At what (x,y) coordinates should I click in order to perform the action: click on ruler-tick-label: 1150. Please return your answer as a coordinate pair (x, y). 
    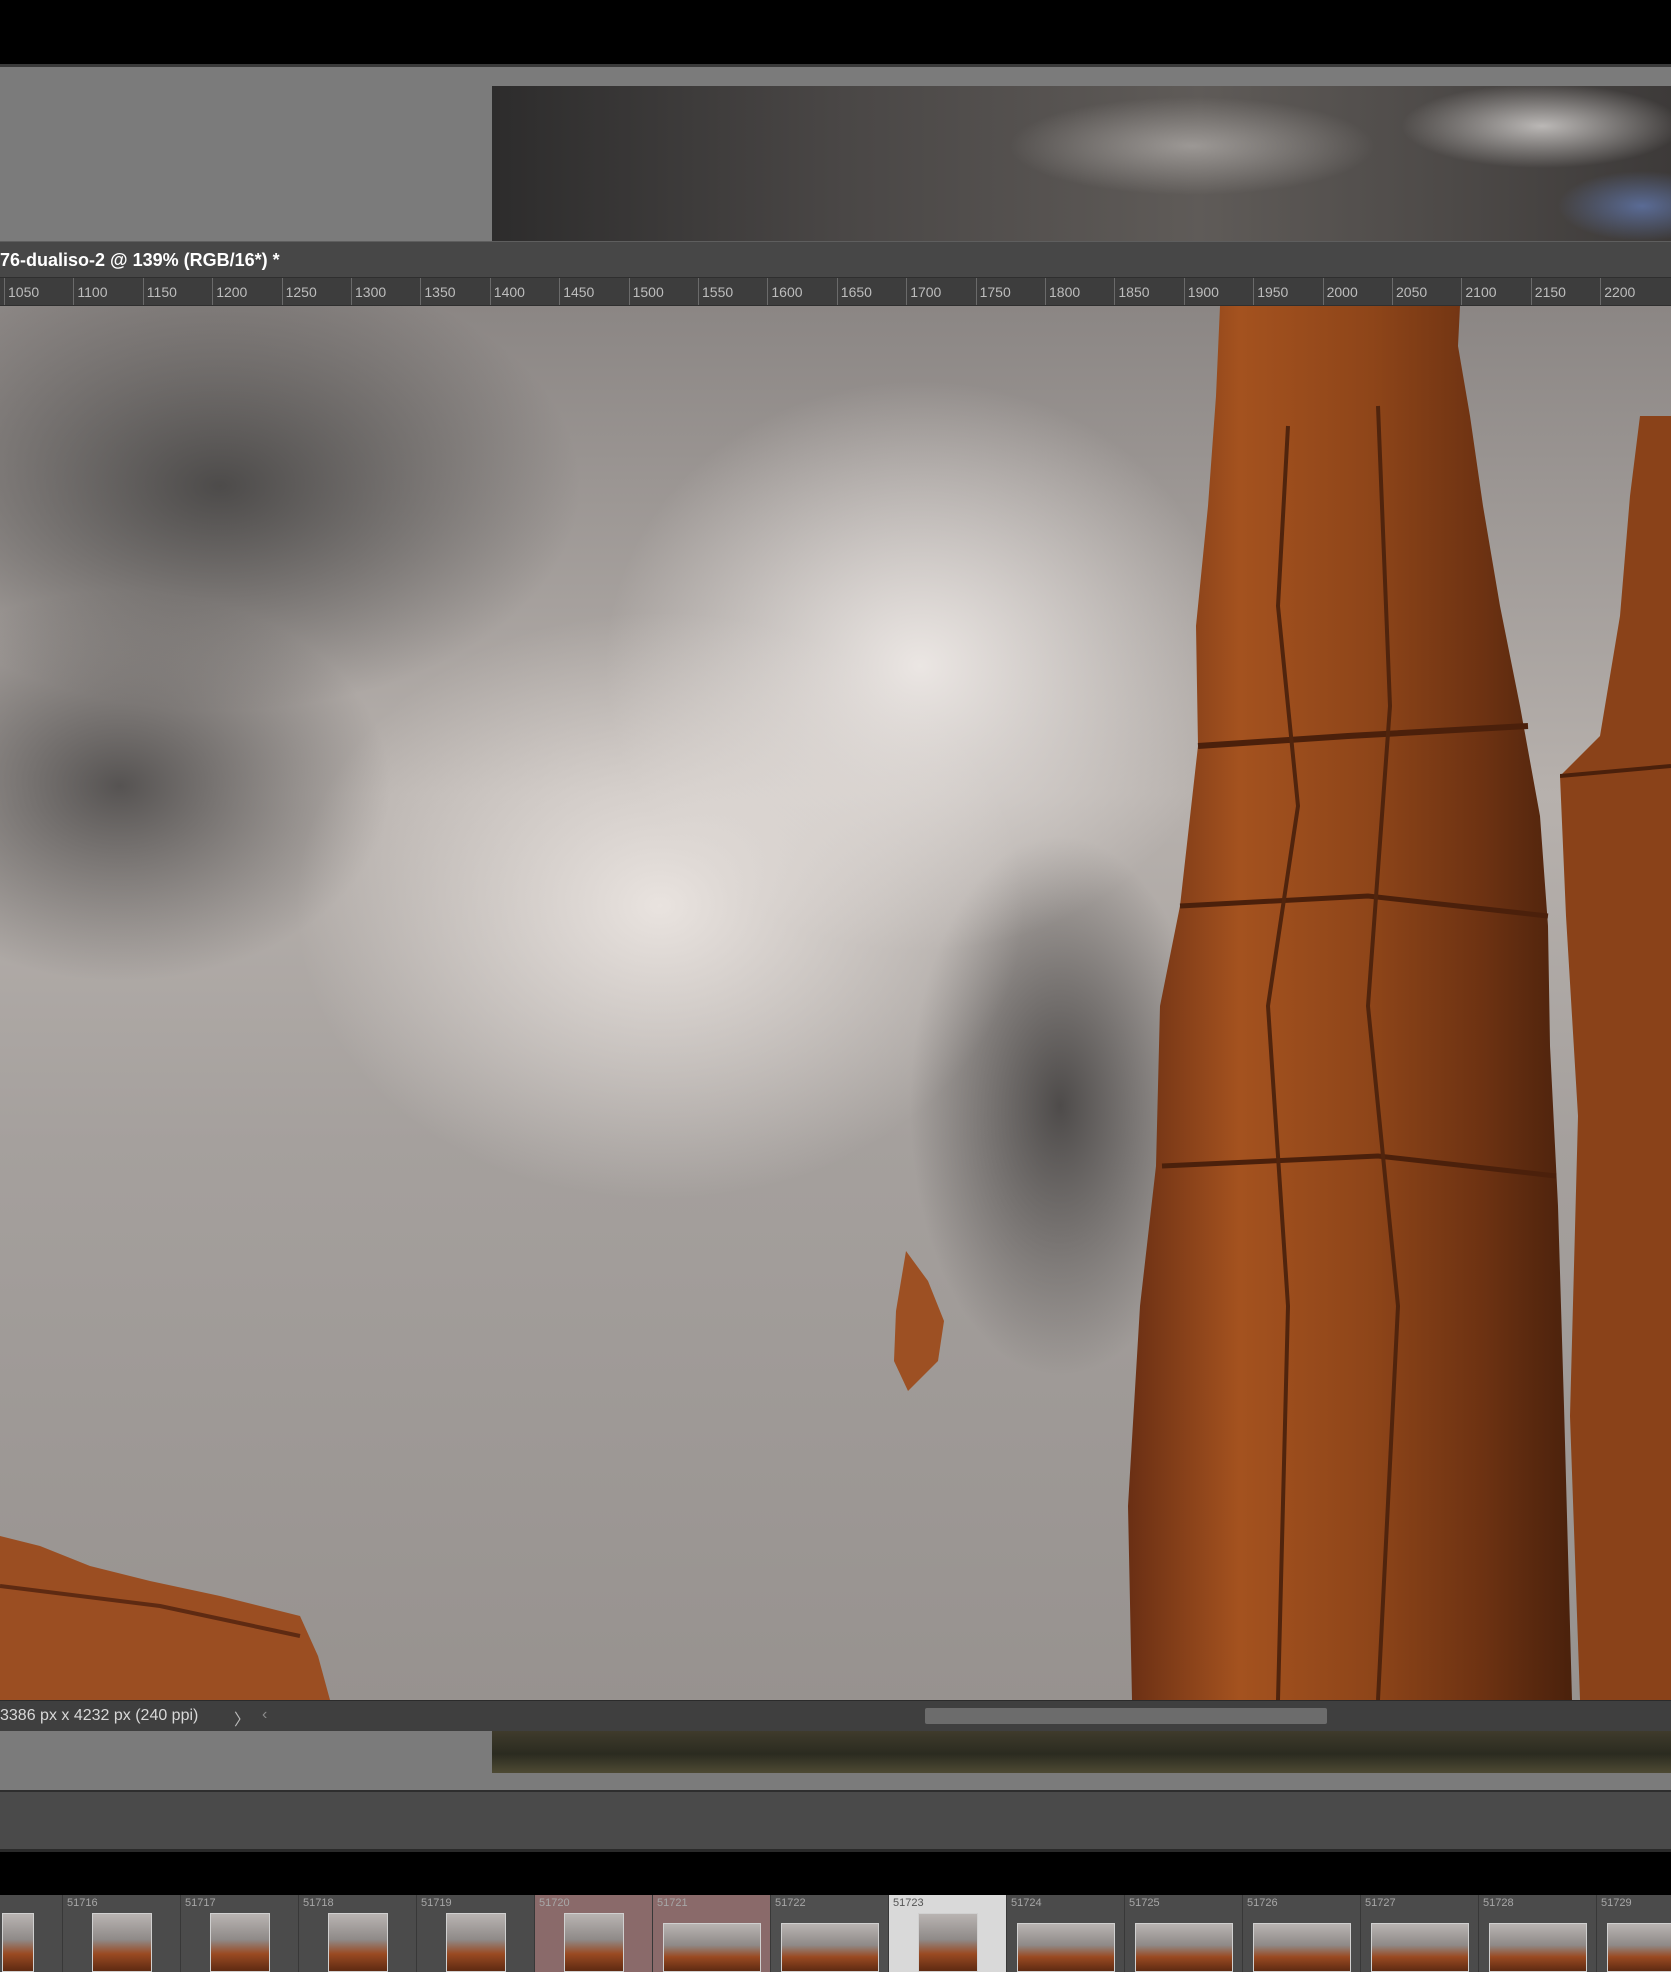
    Looking at the image, I should click on (161, 292).